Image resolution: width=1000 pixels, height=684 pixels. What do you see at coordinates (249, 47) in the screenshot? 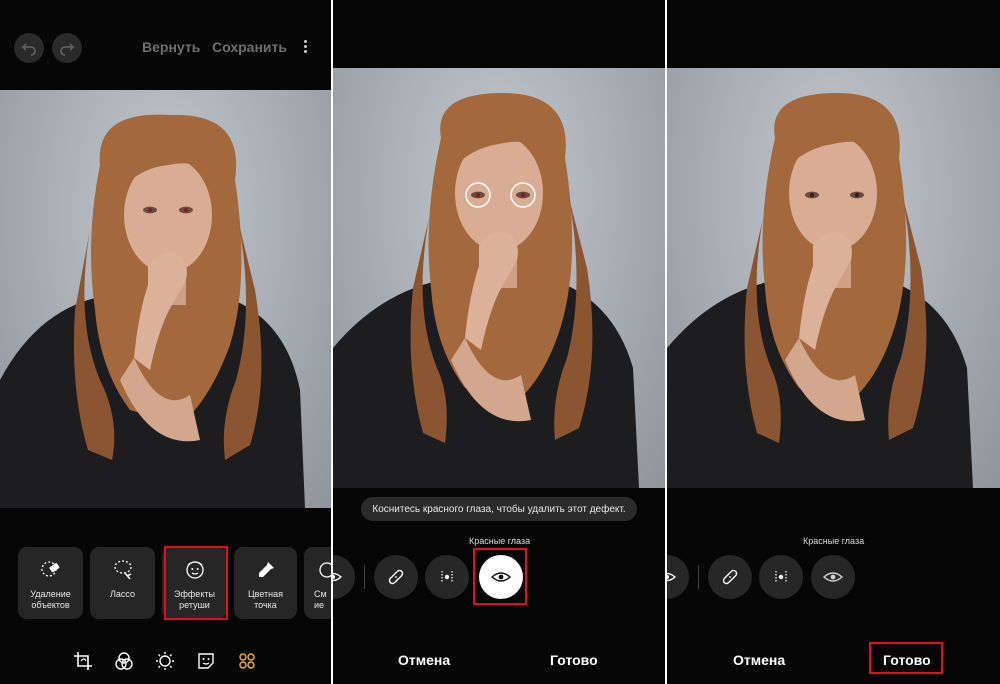
I see `save-button: Сохранить` at bounding box center [249, 47].